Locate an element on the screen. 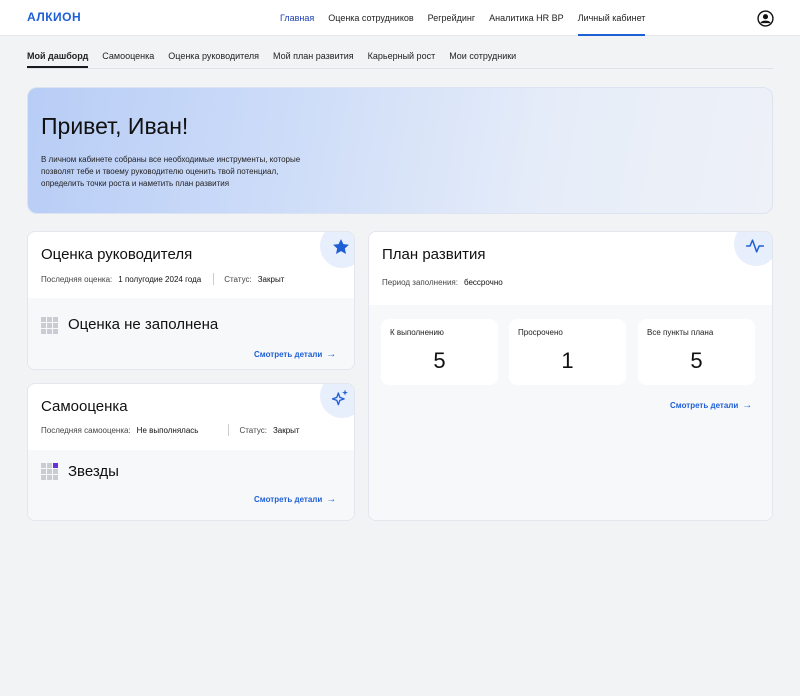  manager-review-title: Оценка руководителя is located at coordinates (117, 254).